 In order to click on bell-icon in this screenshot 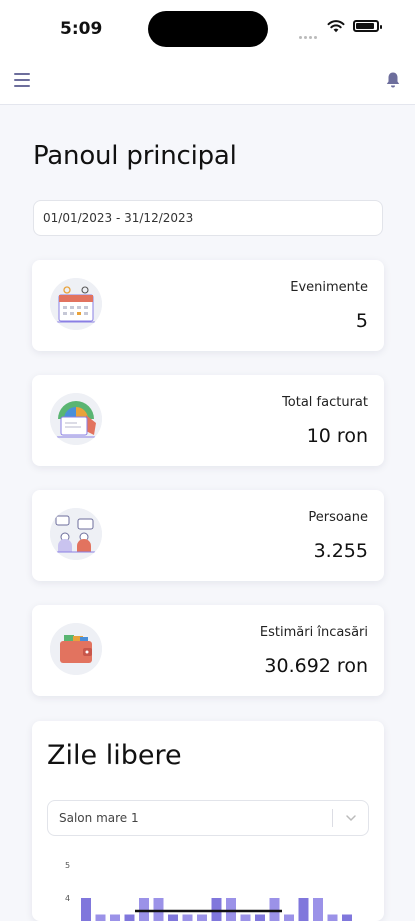, I will do `click(393, 80)`.